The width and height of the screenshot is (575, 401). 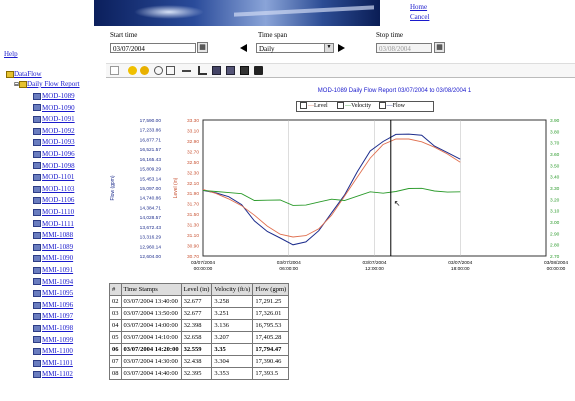 What do you see at coordinates (419, 17) in the screenshot?
I see `cancel-link: Cancel` at bounding box center [419, 17].